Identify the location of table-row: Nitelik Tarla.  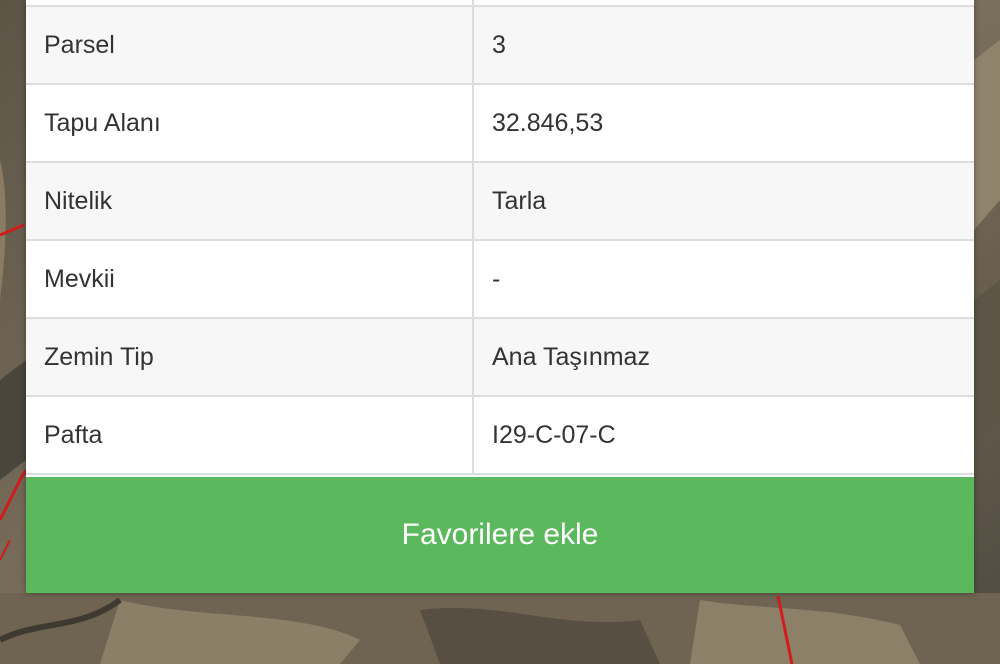
(500, 201).